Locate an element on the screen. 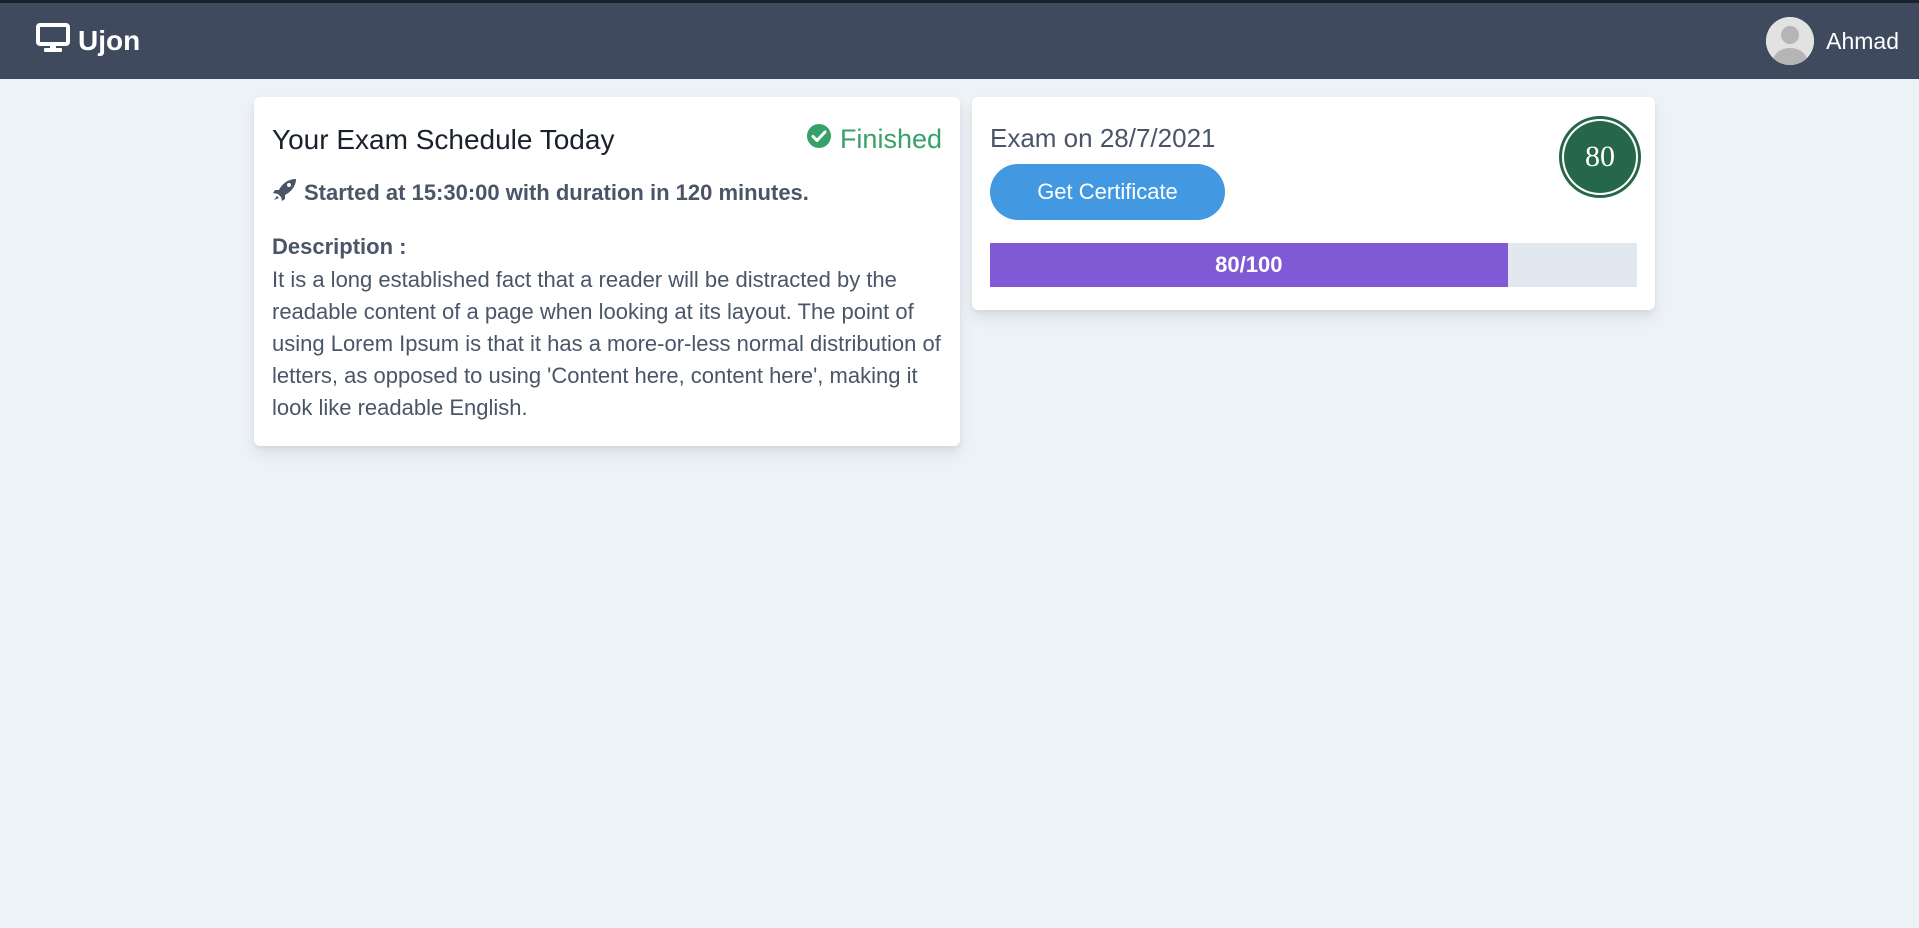 This screenshot has width=1919, height=928. user-menu: Ahmad is located at coordinates (1832, 41).